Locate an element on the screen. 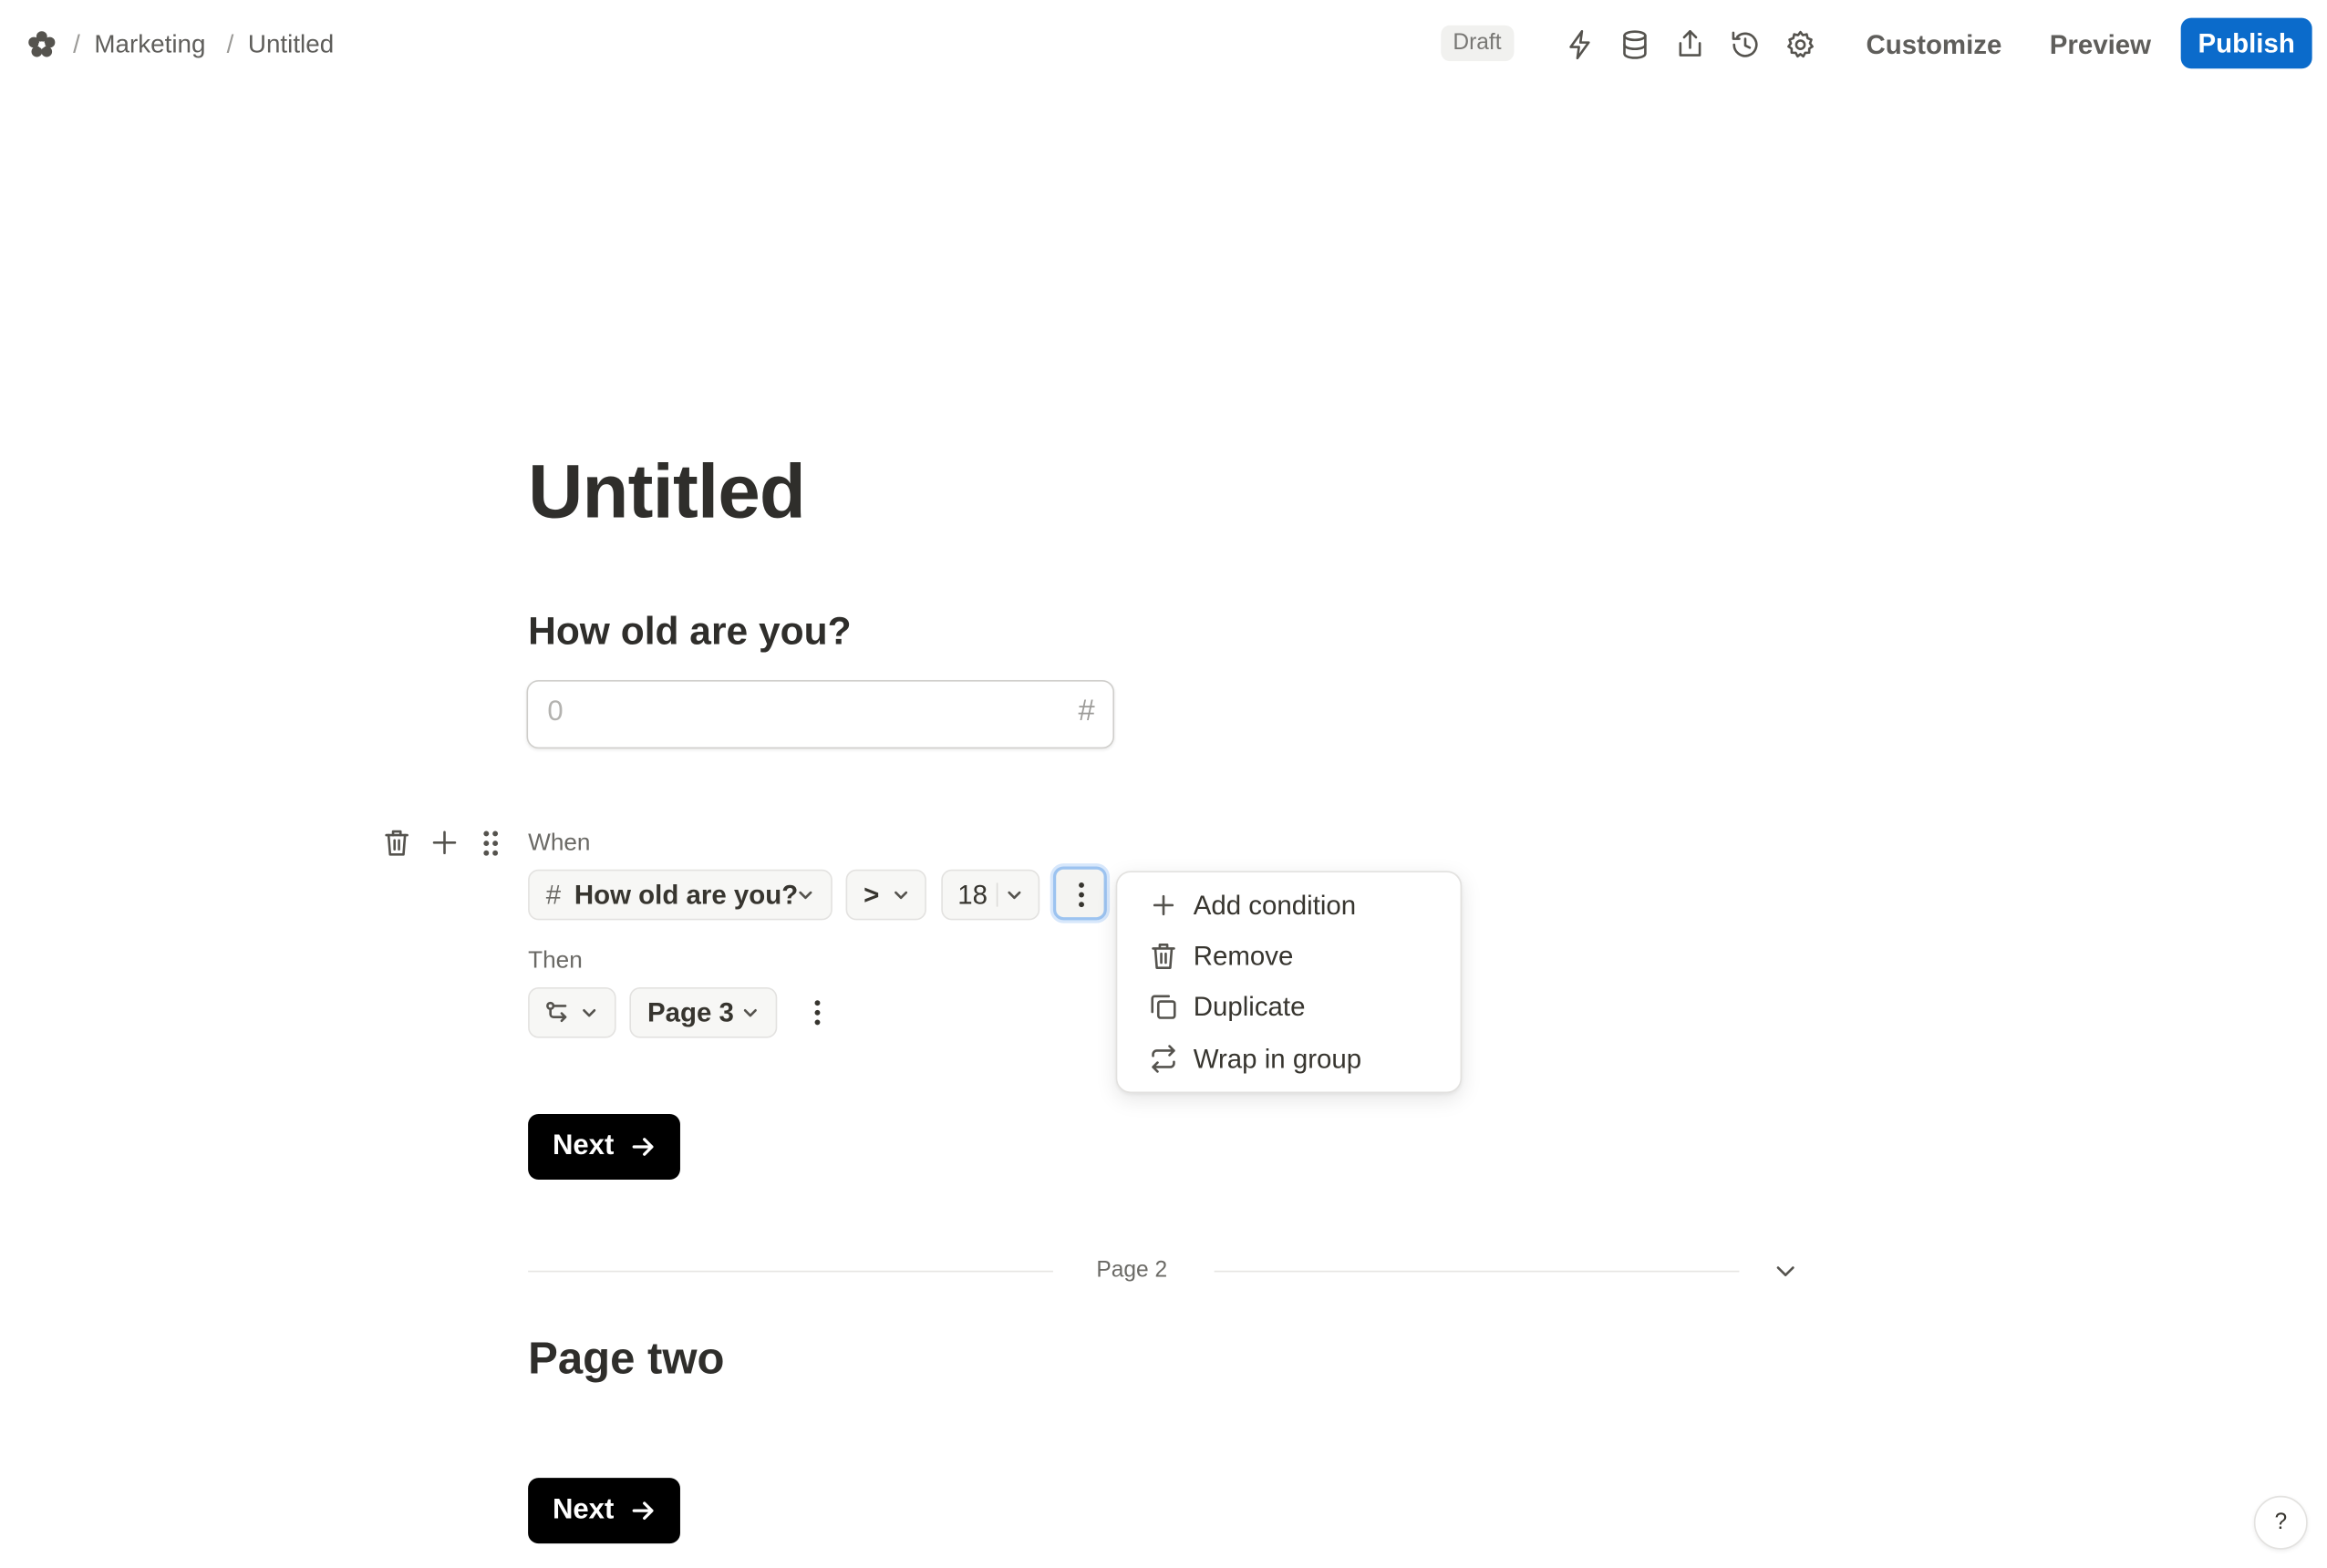  target-page-select: Page 3 is located at coordinates (703, 1012).